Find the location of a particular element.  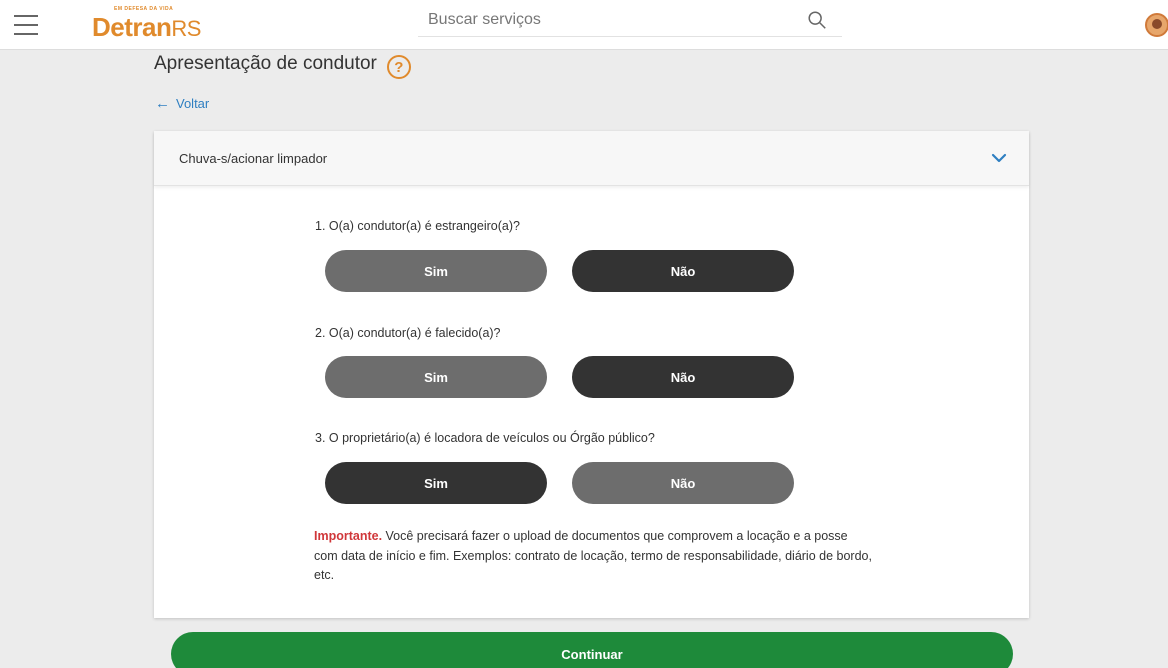

question-3-yes-button: Sim is located at coordinates (436, 483).